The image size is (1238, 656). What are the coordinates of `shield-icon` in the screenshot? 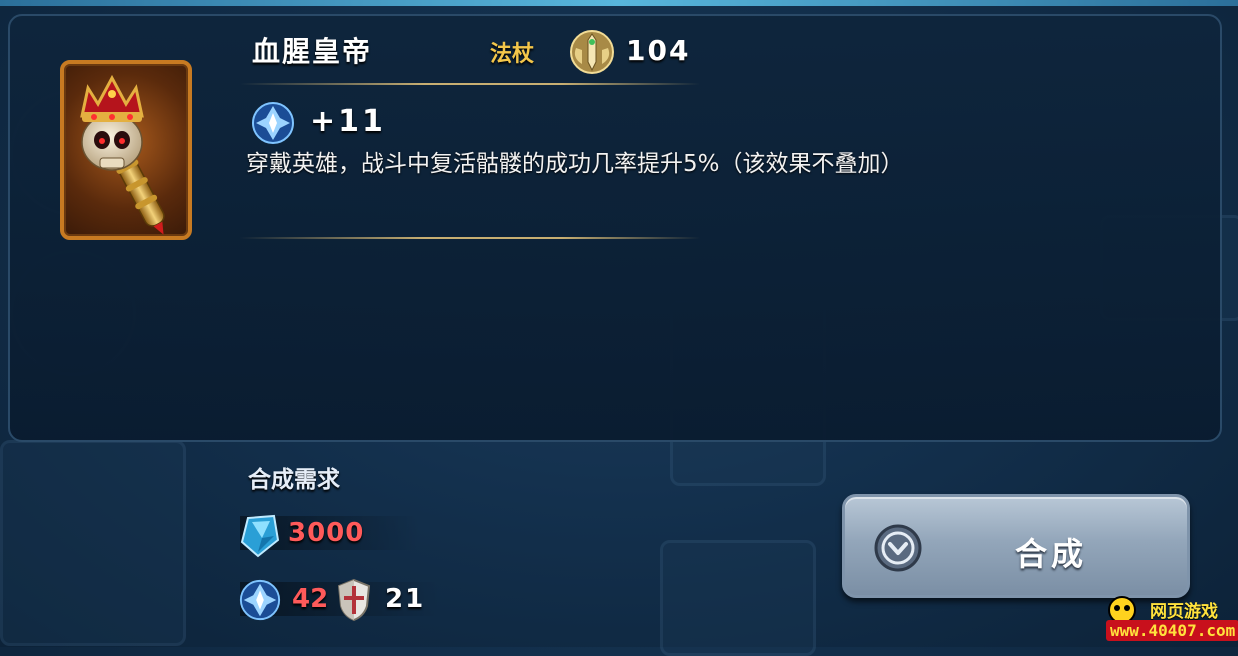 It's located at (354, 600).